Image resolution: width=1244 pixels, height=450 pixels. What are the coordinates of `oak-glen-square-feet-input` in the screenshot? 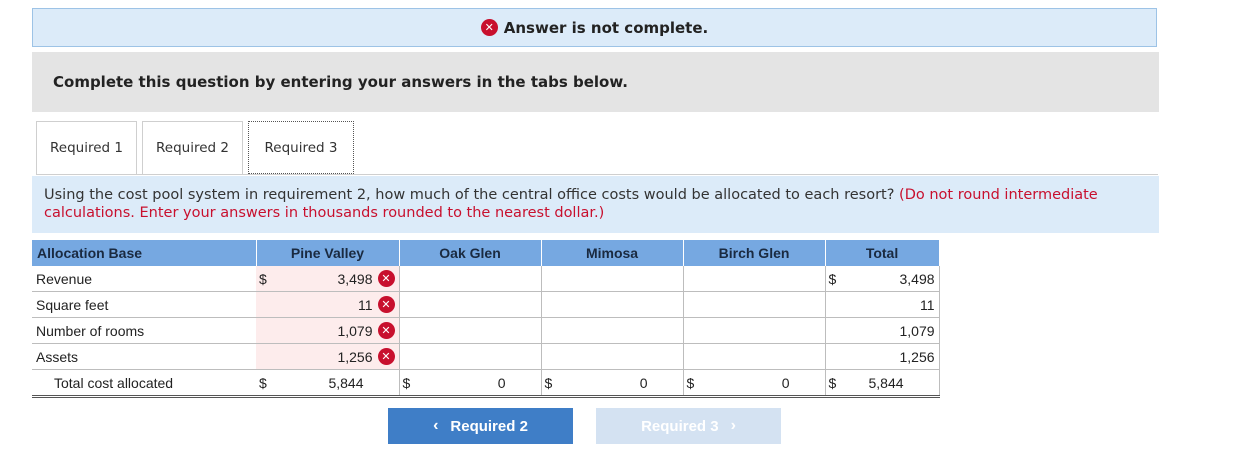 It's located at (484, 304).